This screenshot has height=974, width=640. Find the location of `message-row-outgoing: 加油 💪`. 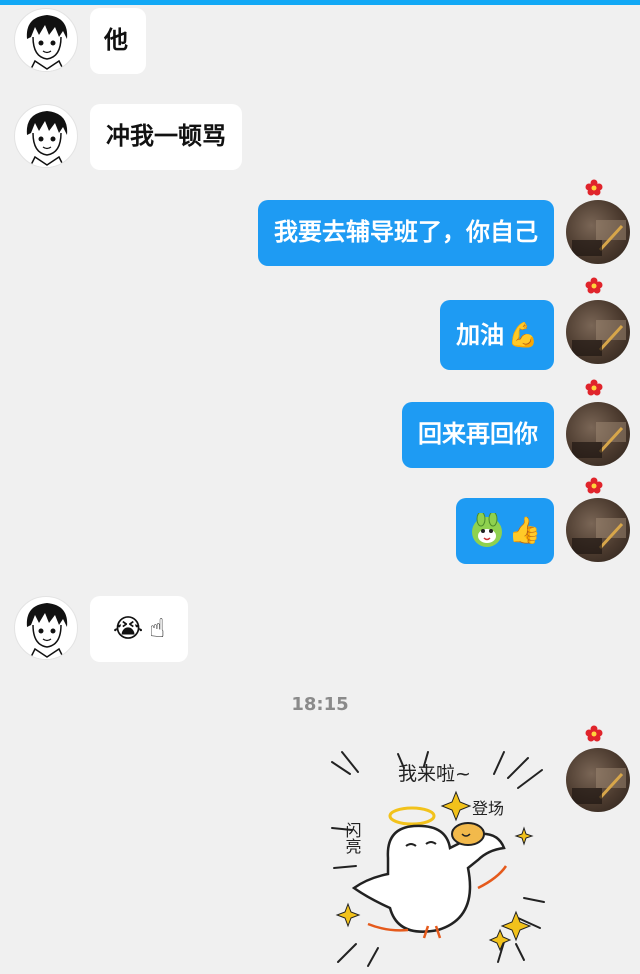

message-row-outgoing: 加油 💪 is located at coordinates (535, 335).